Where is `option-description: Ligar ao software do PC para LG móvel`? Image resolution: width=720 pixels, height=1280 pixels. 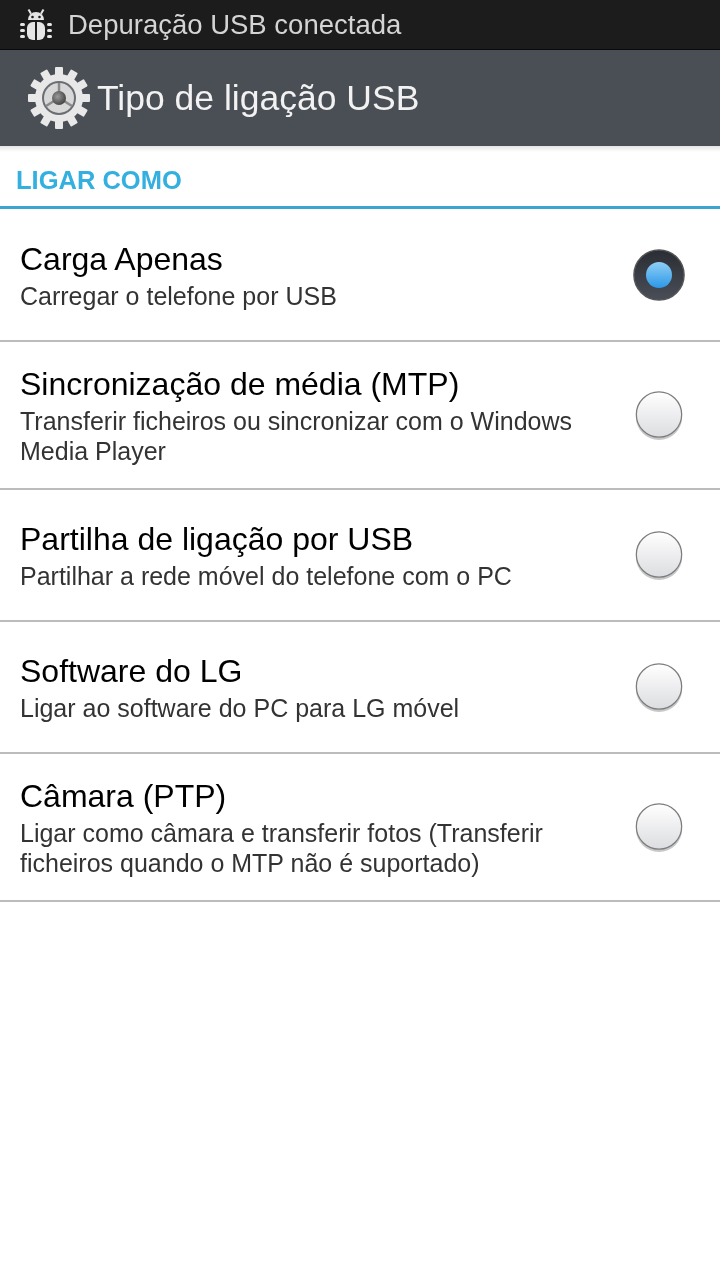 option-description: Ligar ao software do PC para LG móvel is located at coordinates (240, 708).